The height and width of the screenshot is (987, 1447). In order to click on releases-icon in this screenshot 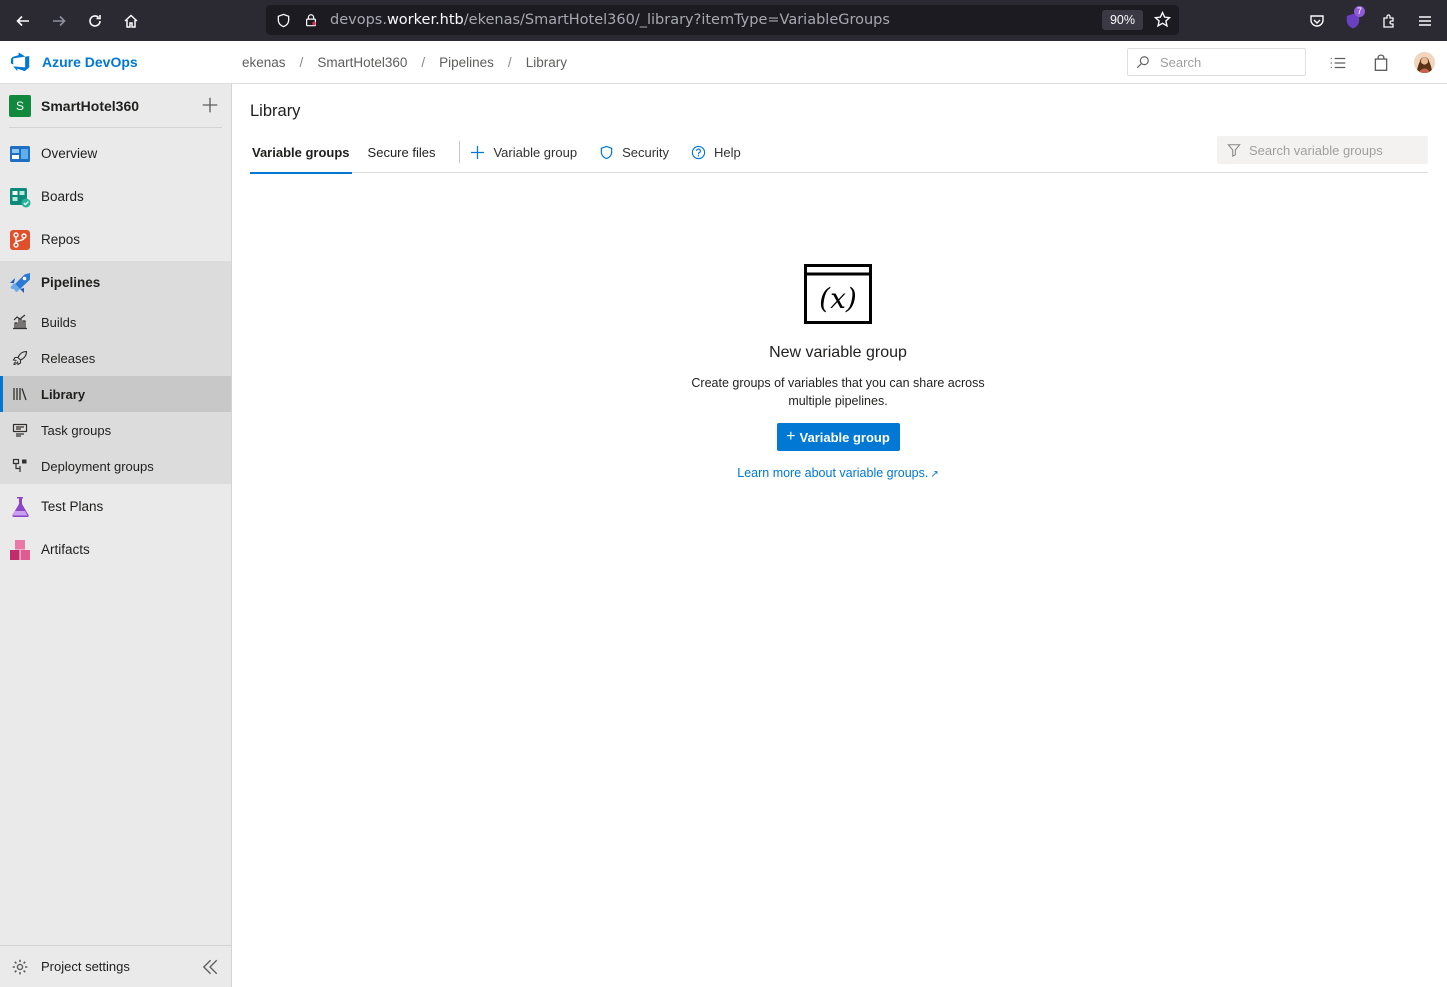, I will do `click(20, 358)`.